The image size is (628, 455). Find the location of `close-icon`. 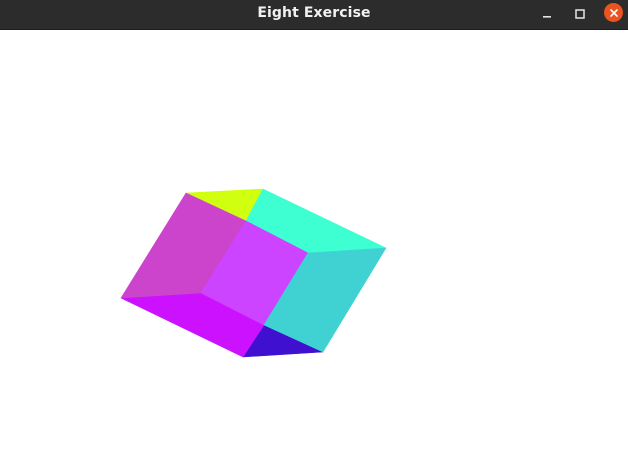

close-icon is located at coordinates (613, 12).